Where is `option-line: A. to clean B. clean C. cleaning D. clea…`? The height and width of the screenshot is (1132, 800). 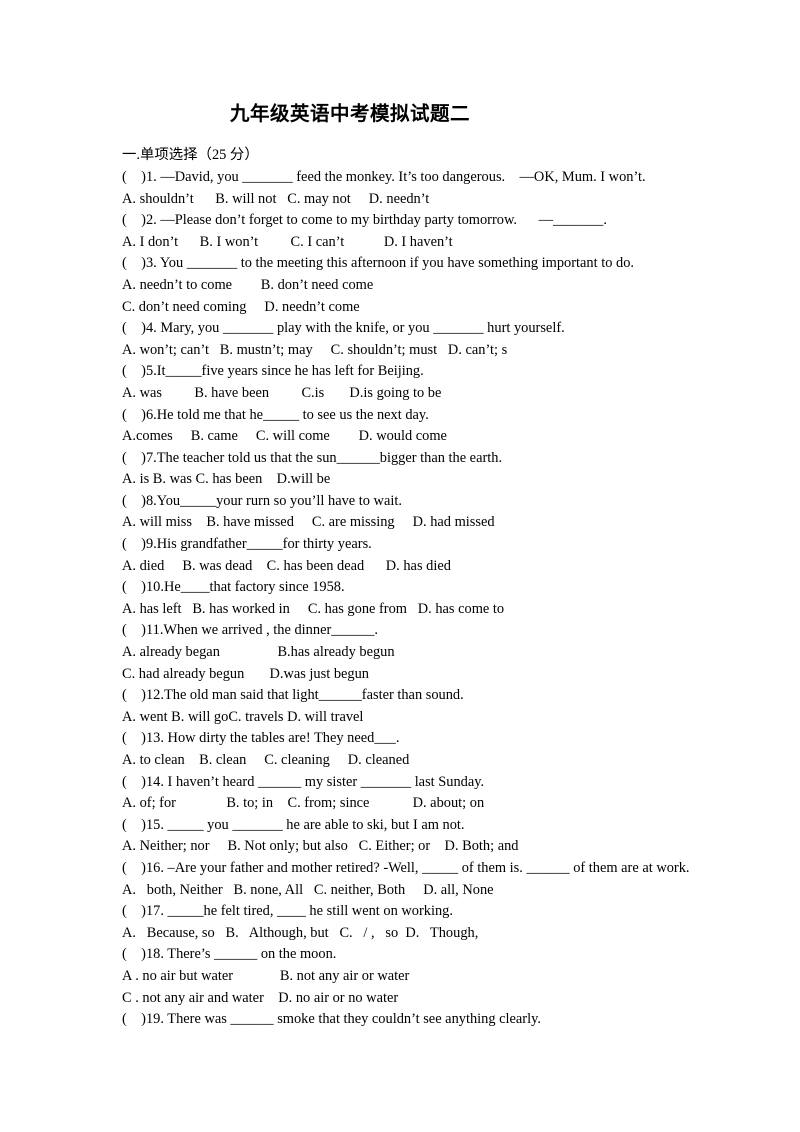 option-line: A. to clean B. clean C. cleaning D. clea… is located at coordinates (266, 760).